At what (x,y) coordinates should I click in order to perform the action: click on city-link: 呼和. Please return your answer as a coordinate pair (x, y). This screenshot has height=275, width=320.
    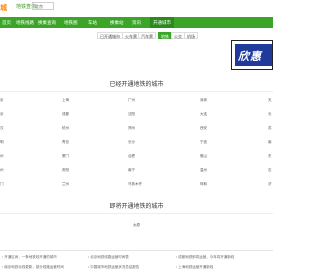
    Looking at the image, I should click on (203, 184).